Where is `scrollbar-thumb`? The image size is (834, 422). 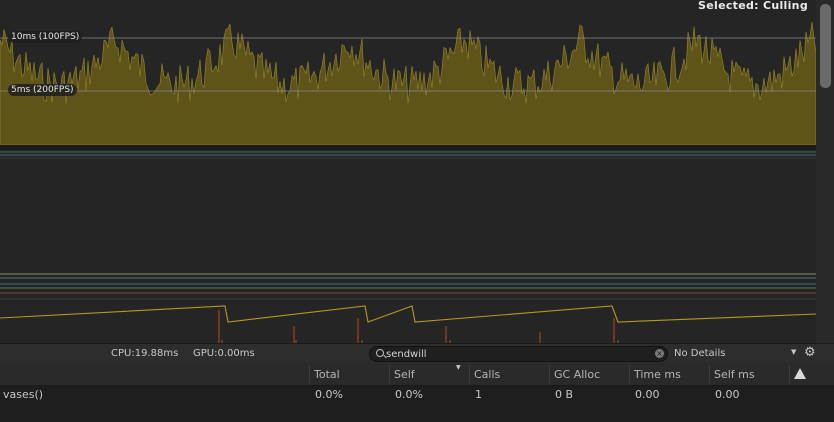 scrollbar-thumb is located at coordinates (825, 46).